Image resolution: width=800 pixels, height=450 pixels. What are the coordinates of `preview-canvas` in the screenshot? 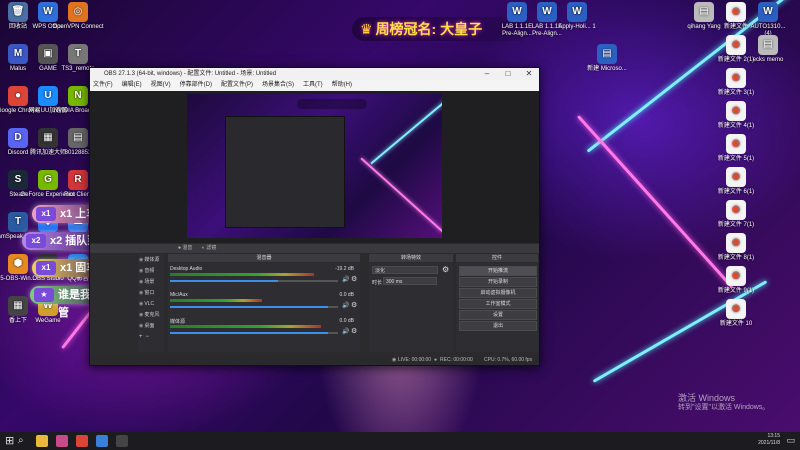 It's located at (314, 166).